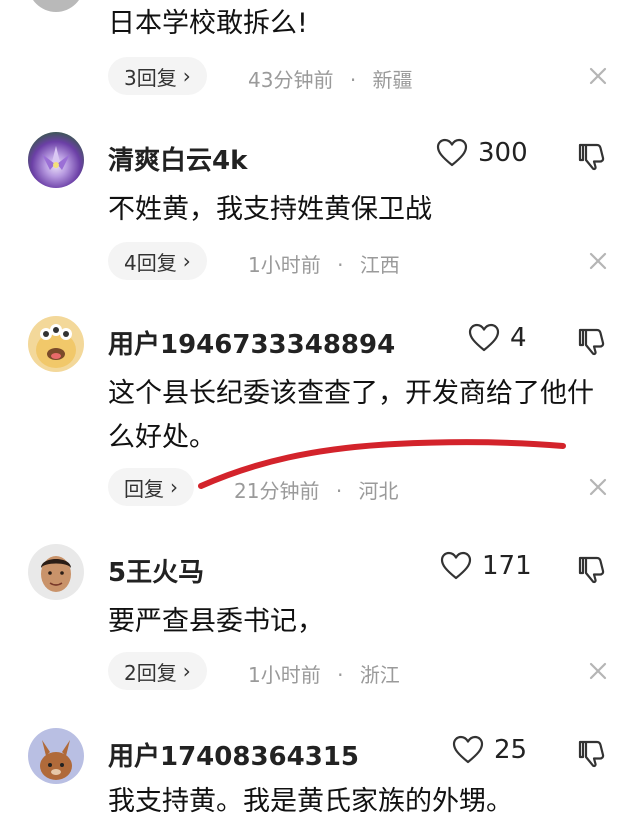  What do you see at coordinates (208, 23) in the screenshot?
I see `comment-text: 日本学校敢拆么!` at bounding box center [208, 23].